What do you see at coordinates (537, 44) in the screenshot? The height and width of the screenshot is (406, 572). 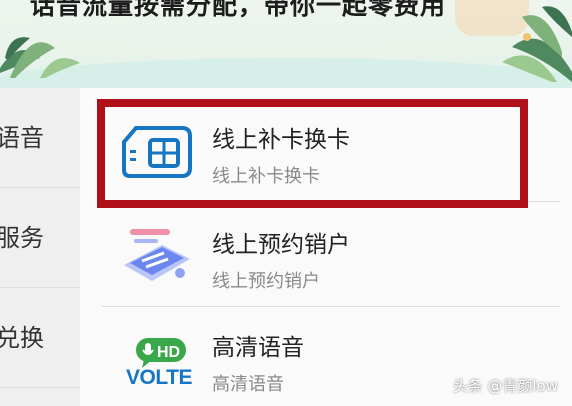 I see `leaves-right-icon` at bounding box center [537, 44].